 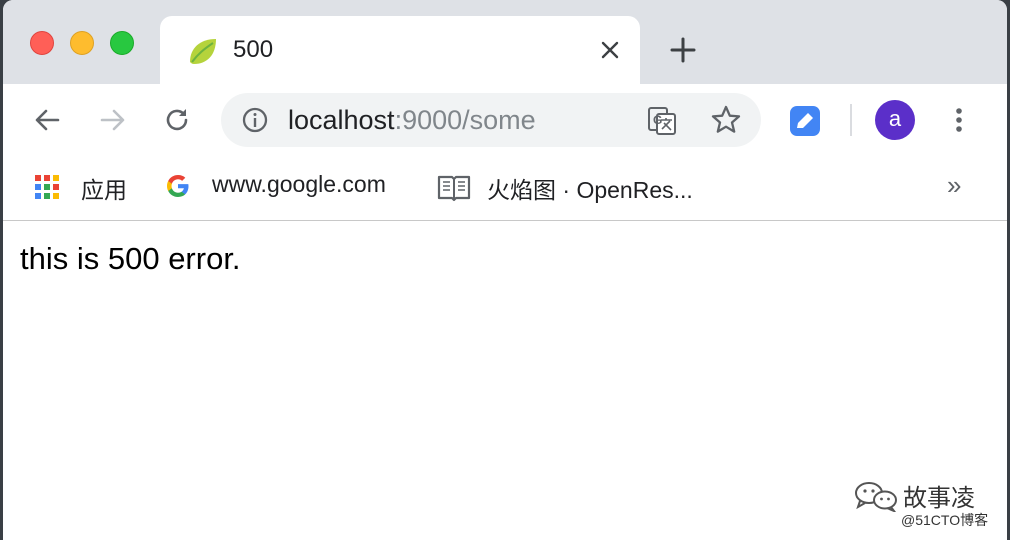 What do you see at coordinates (465, 120) in the screenshot?
I see `url-path: :9000/some` at bounding box center [465, 120].